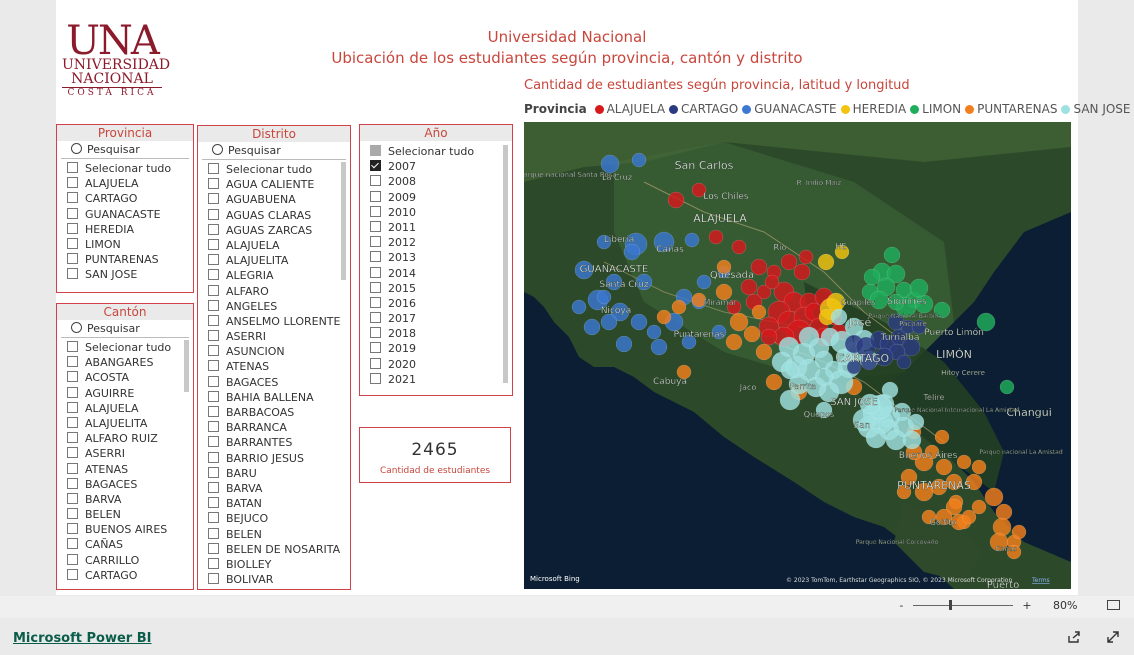 Image resolution: width=1134 pixels, height=655 pixels. What do you see at coordinates (1011, 109) in the screenshot?
I see `legend-item: PUNTARENAS` at bounding box center [1011, 109].